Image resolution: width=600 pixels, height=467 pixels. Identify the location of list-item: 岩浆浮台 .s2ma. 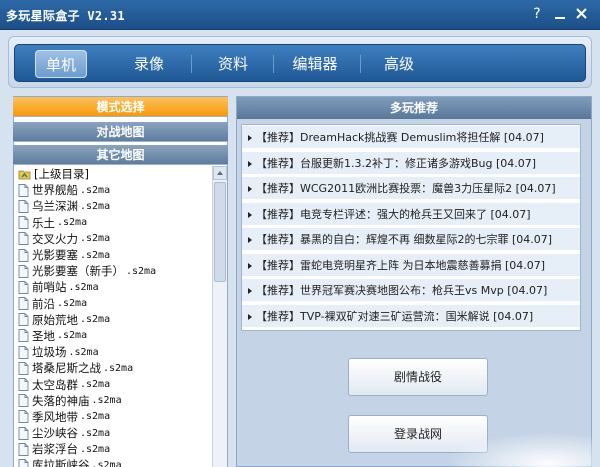
(113, 449).